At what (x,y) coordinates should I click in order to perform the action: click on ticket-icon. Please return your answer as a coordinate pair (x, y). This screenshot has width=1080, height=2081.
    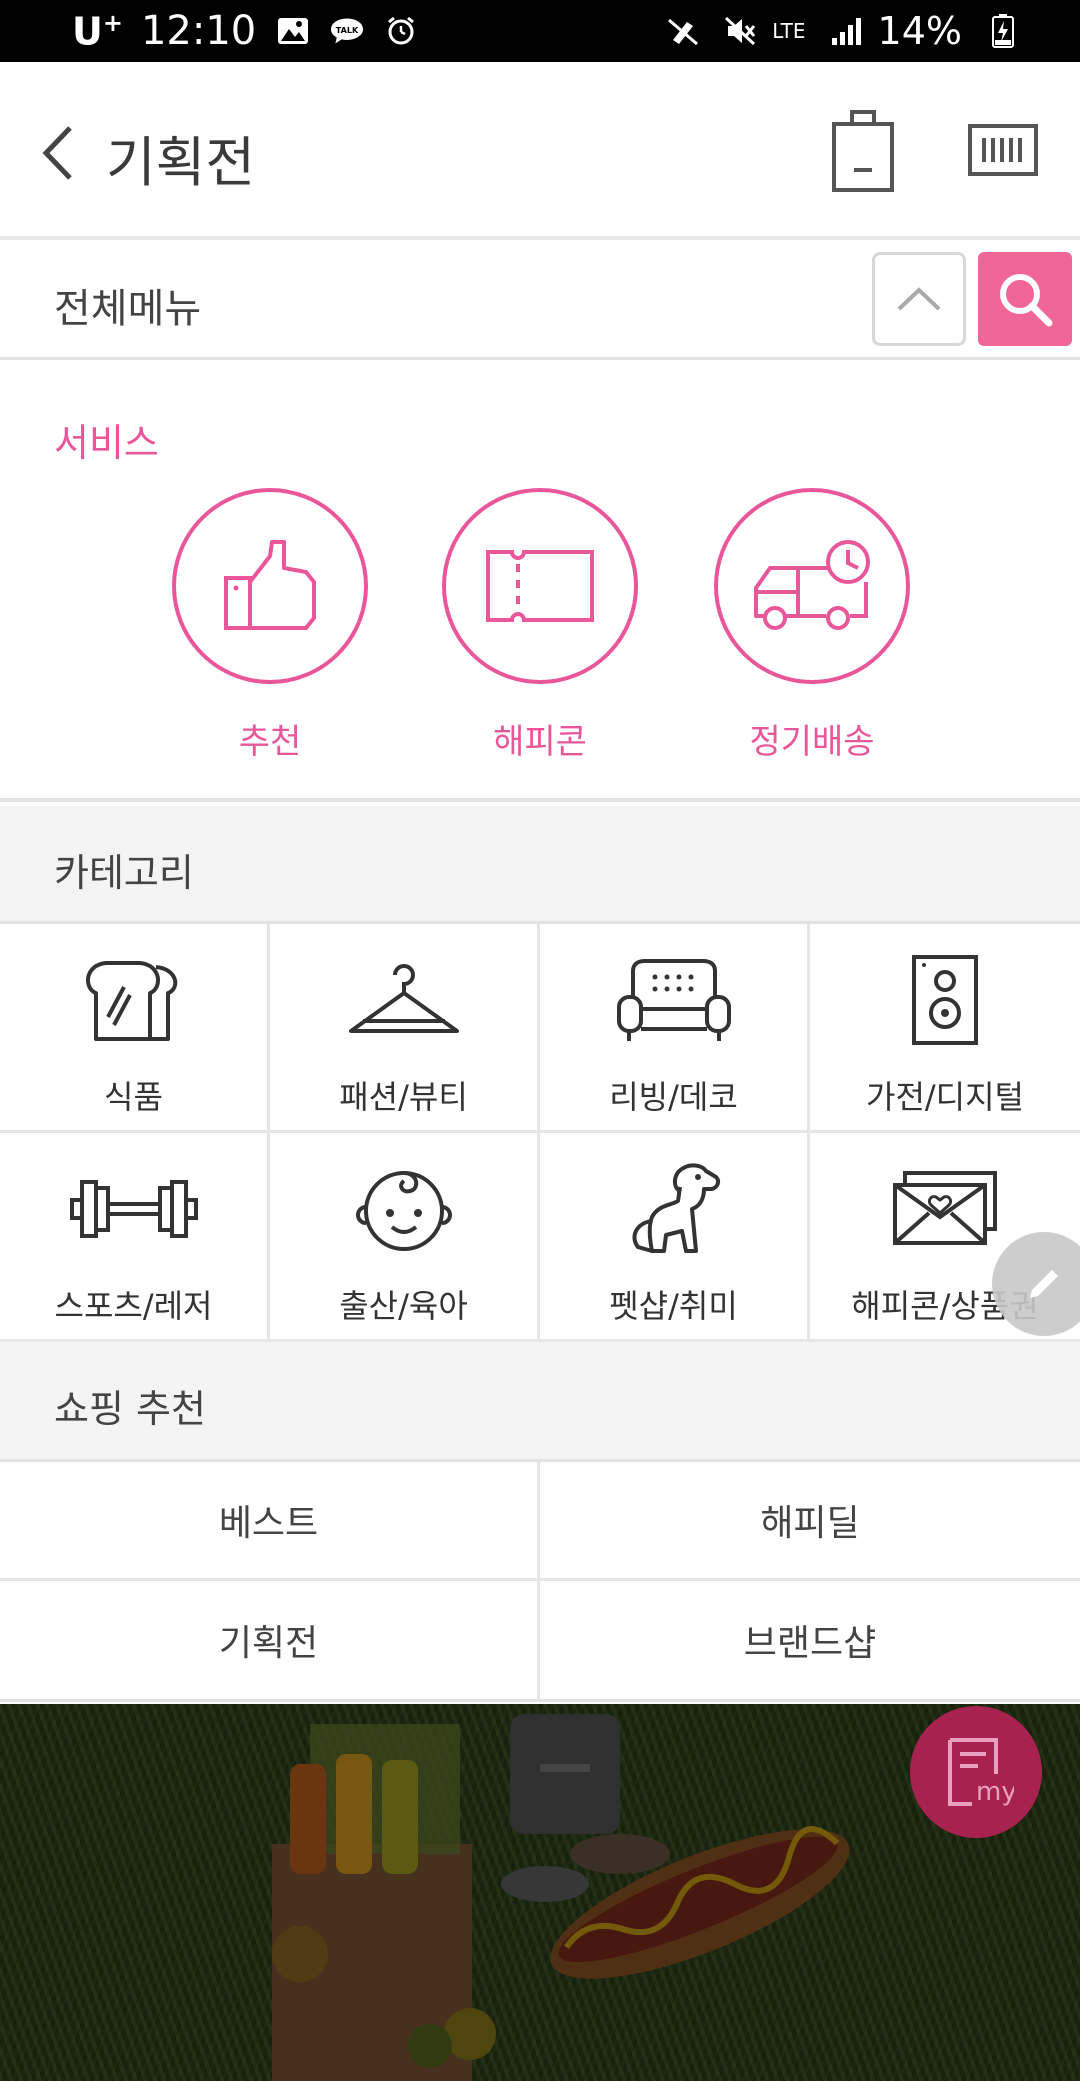
    Looking at the image, I should click on (540, 586).